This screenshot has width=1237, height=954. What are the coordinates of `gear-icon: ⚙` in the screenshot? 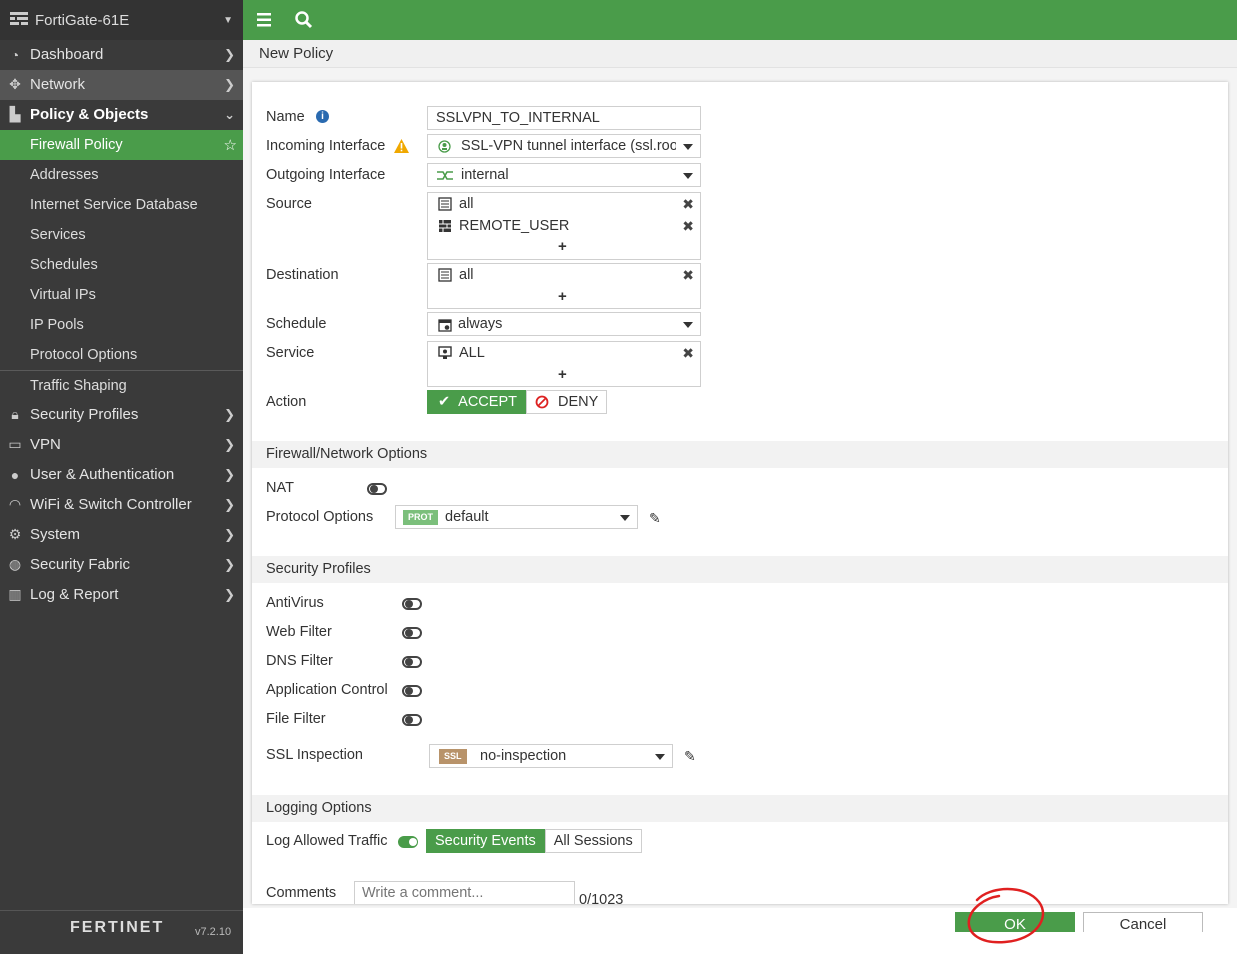 It's located at (15, 534).